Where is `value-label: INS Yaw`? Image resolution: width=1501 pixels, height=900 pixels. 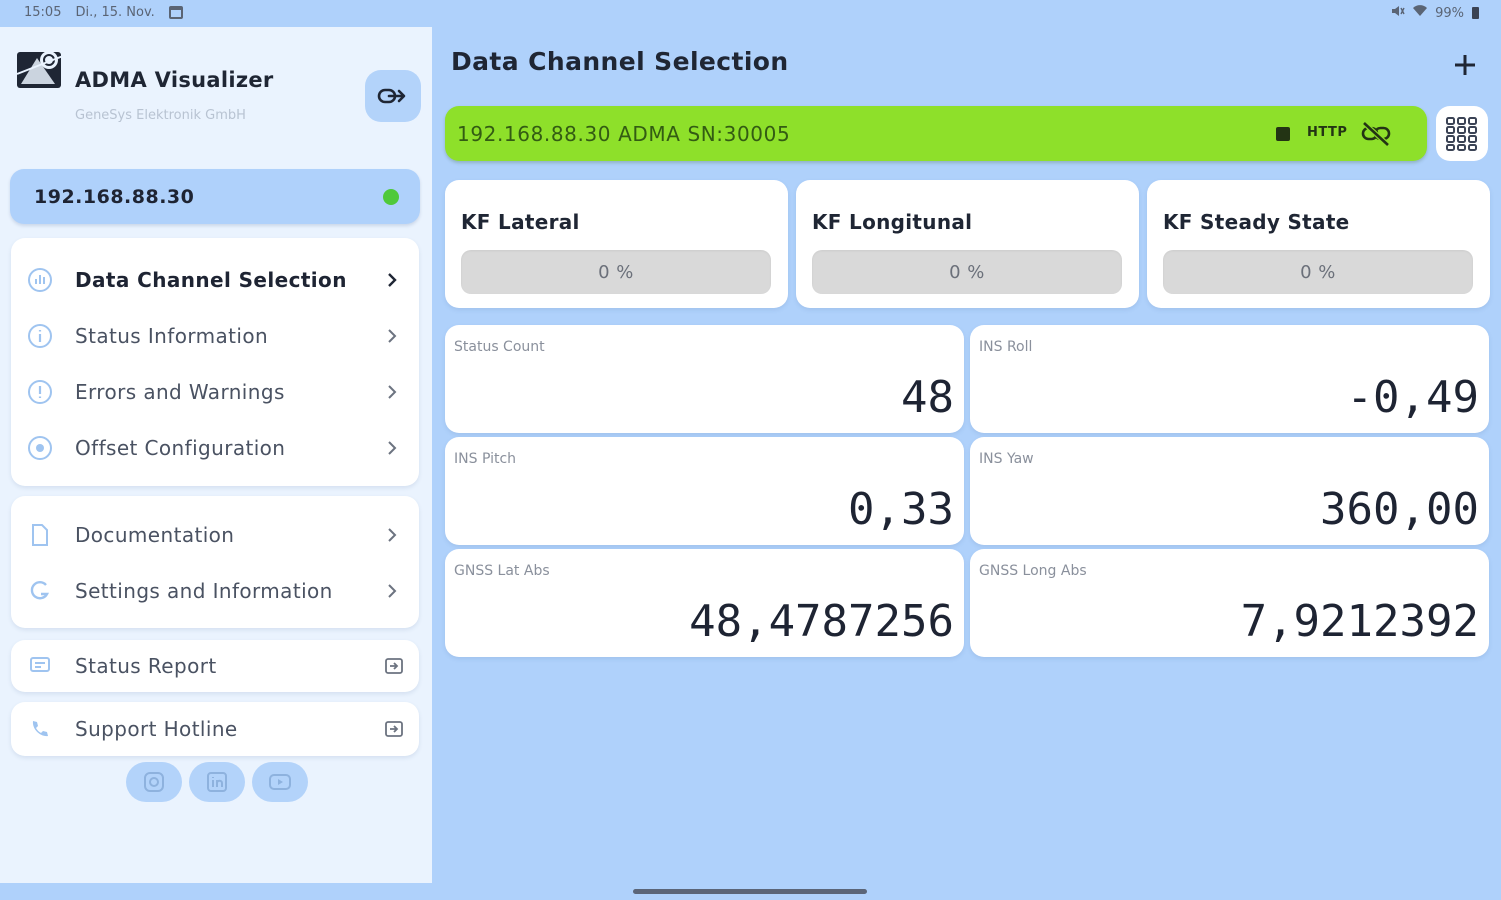 value-label: INS Yaw is located at coordinates (1006, 459).